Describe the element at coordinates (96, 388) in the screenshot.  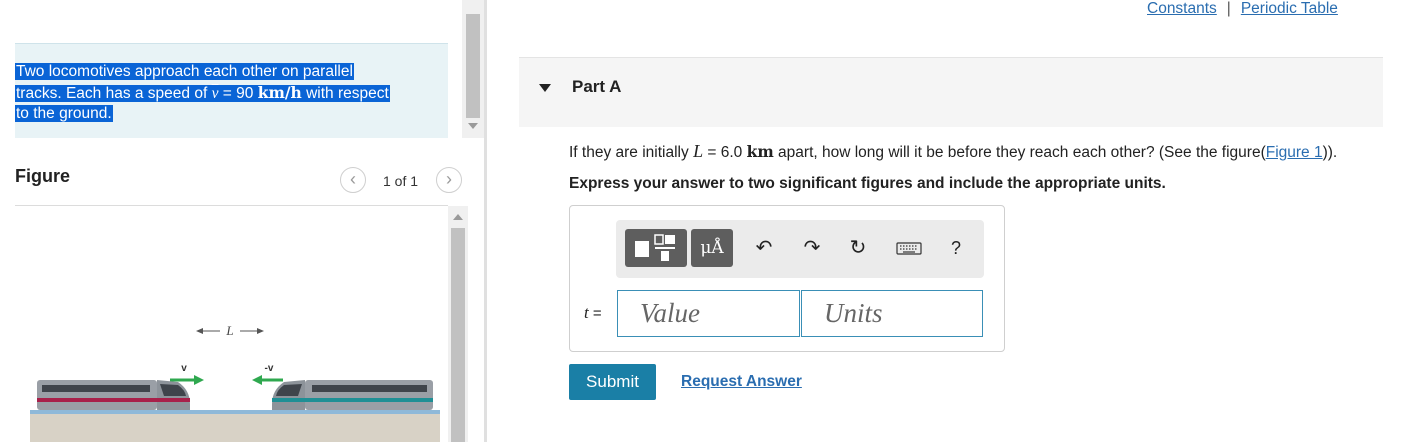
I see `left-train-windows` at that location.